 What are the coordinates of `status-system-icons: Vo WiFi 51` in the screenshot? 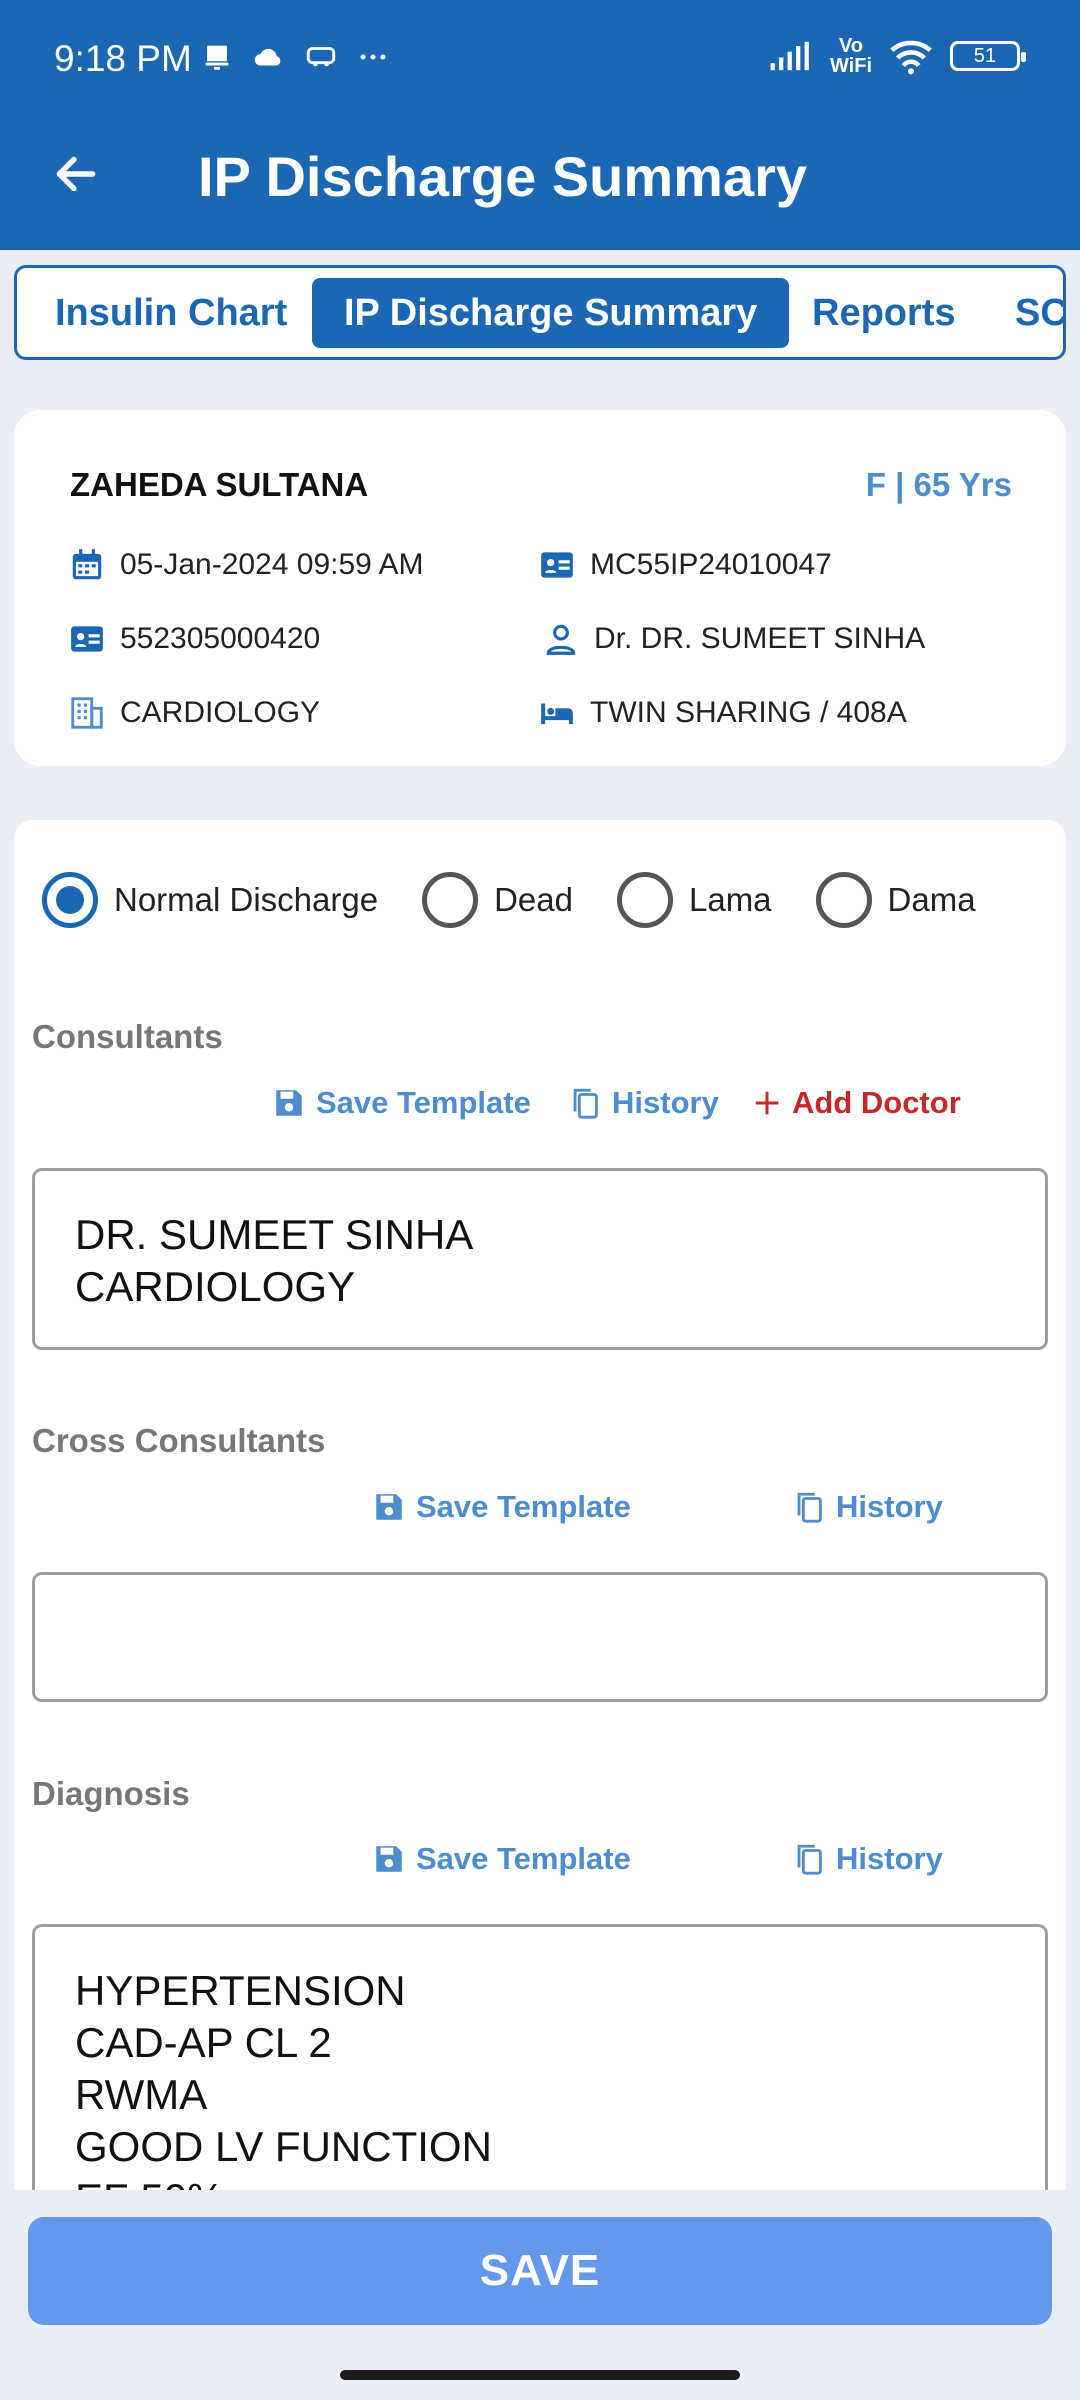 It's located at (895, 56).